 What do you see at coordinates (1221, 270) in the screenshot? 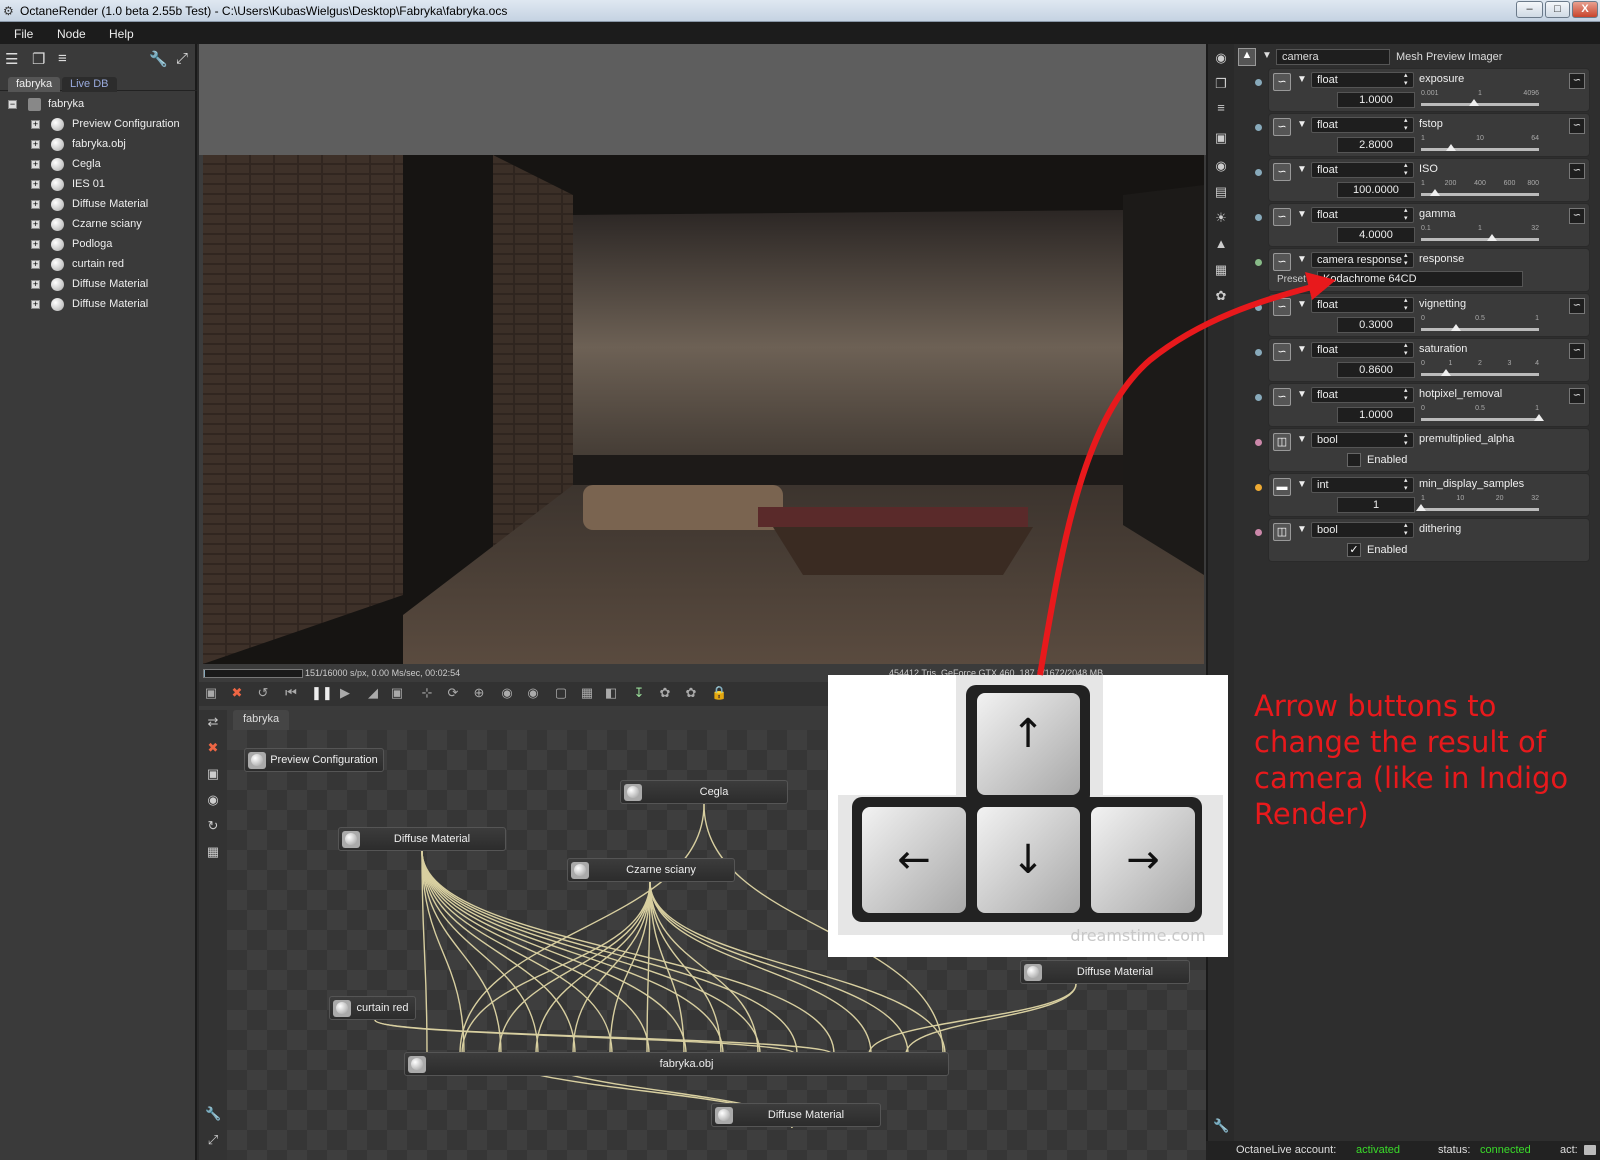
I see `kernel-icon: ▦` at bounding box center [1221, 270].